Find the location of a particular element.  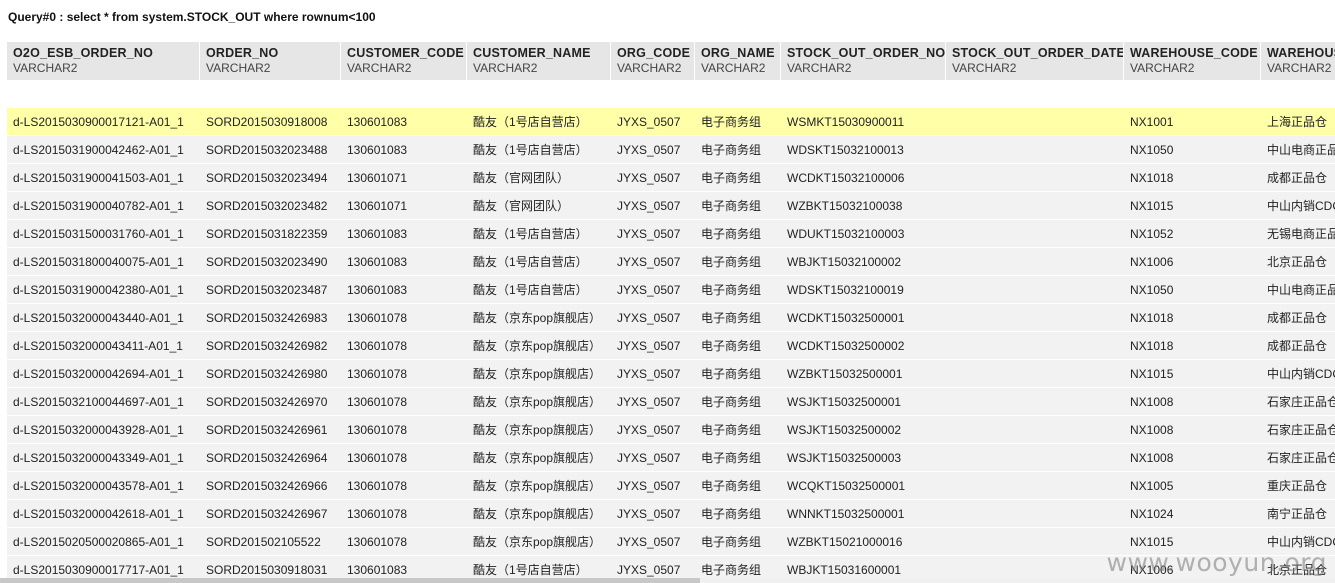

table-cell: WCDKT15032100006 is located at coordinates (863, 178).